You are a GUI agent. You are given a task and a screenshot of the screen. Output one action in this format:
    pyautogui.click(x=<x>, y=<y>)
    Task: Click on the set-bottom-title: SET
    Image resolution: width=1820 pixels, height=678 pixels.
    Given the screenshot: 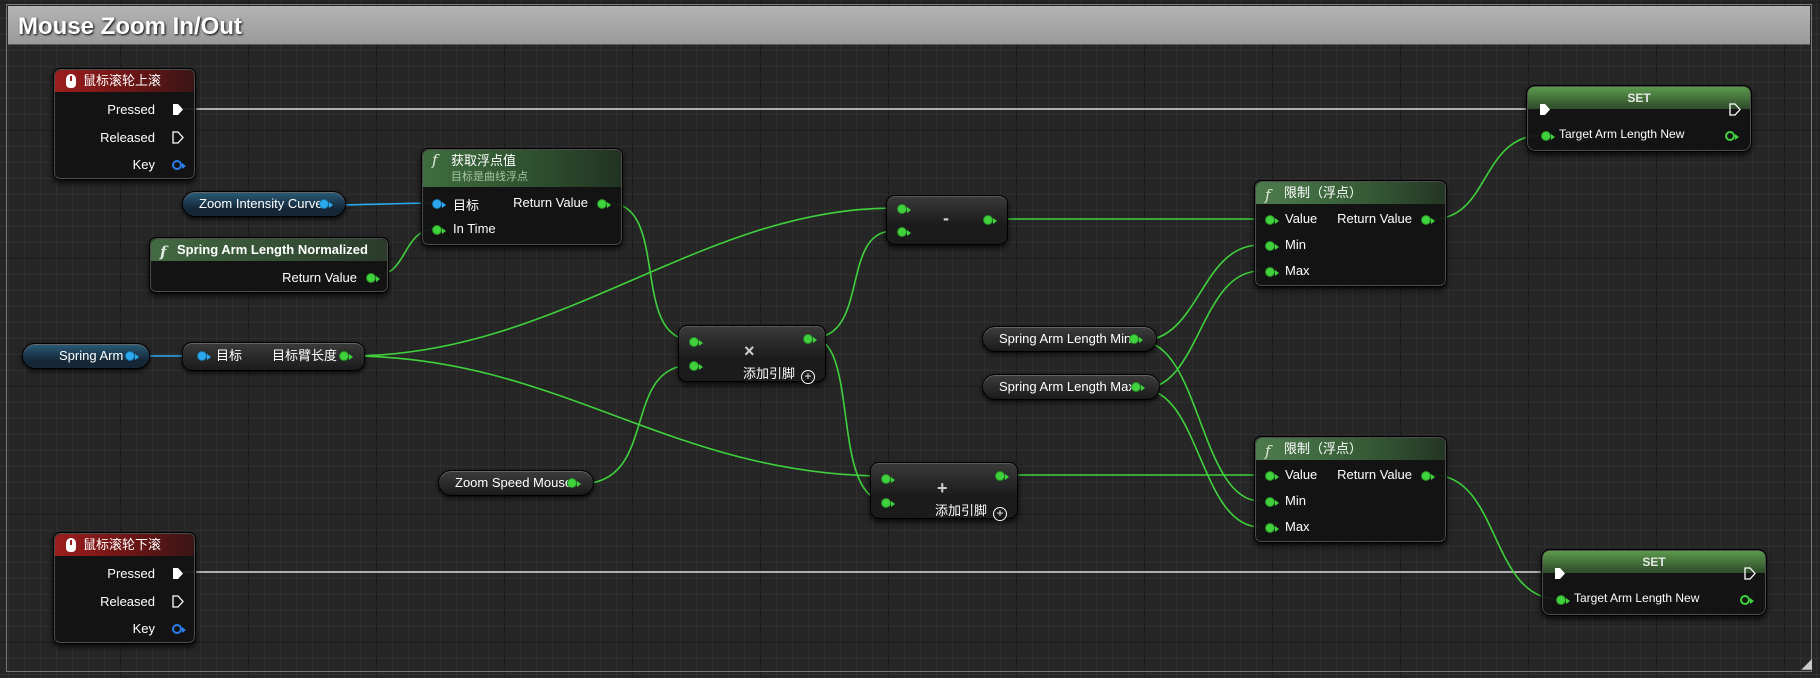 What is the action you would take?
    pyautogui.click(x=1654, y=562)
    